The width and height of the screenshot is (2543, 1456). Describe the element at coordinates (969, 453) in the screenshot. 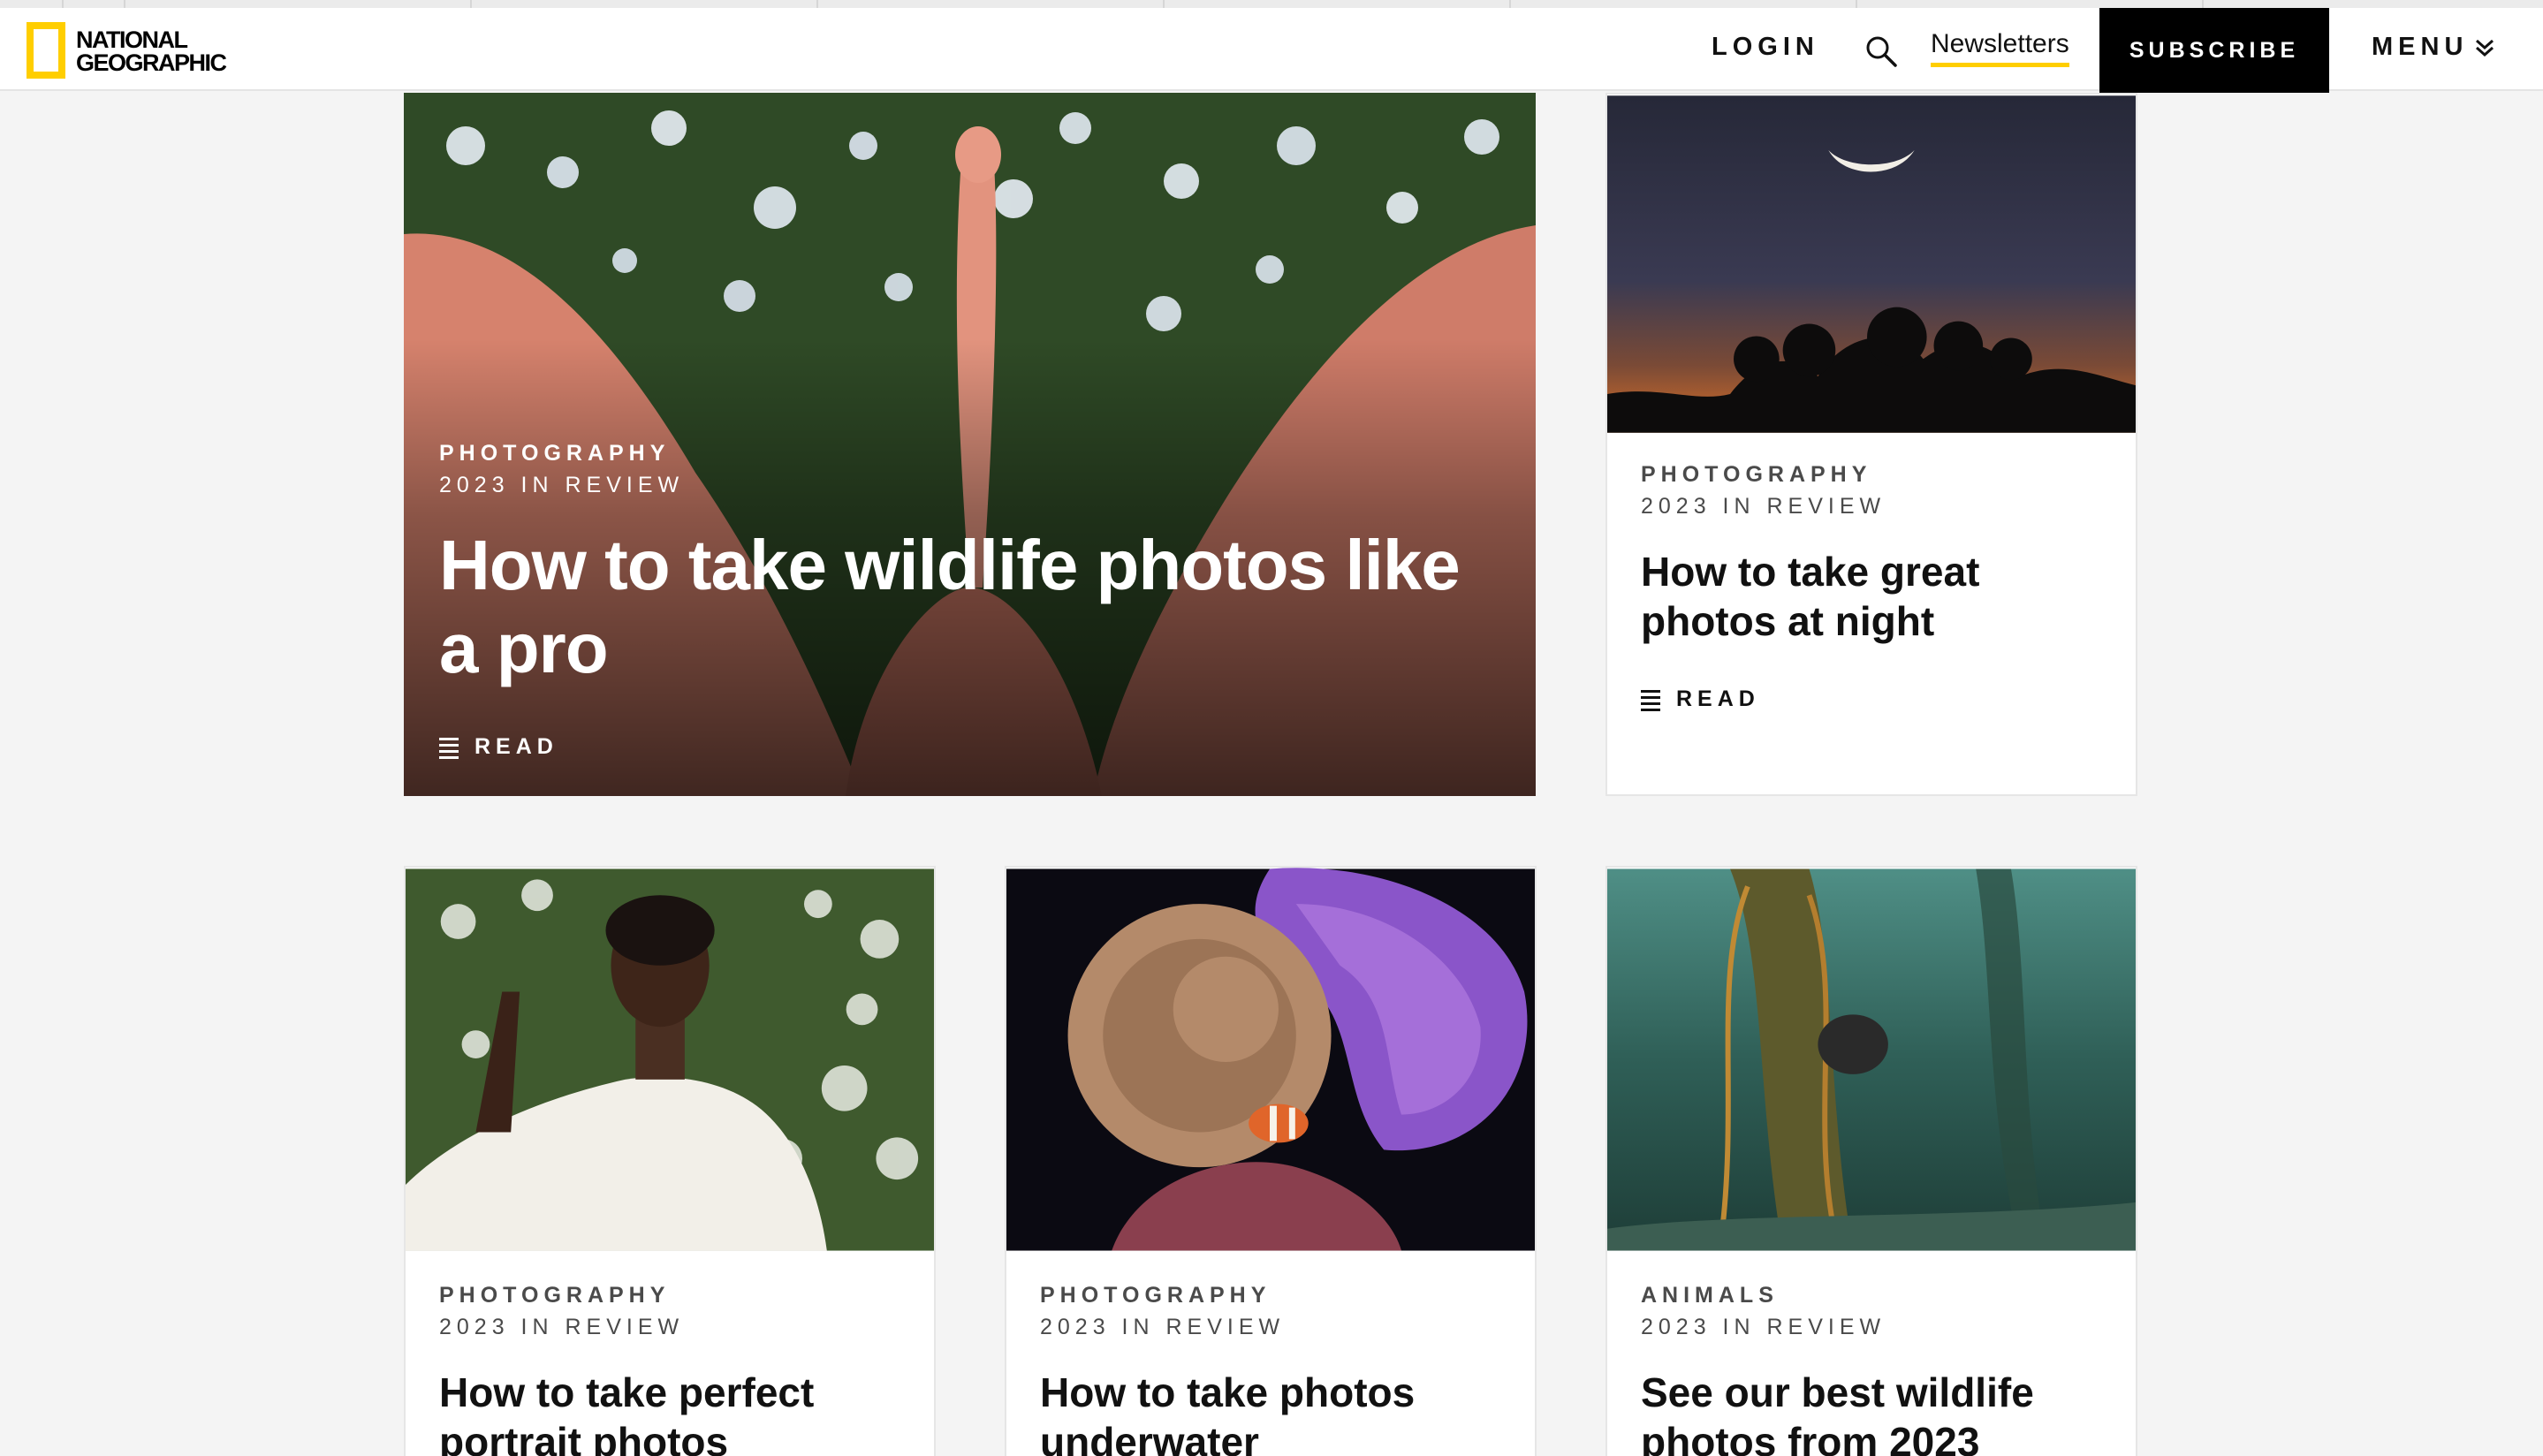

I see `hero-kicker: PHOTOGRAPHY` at that location.